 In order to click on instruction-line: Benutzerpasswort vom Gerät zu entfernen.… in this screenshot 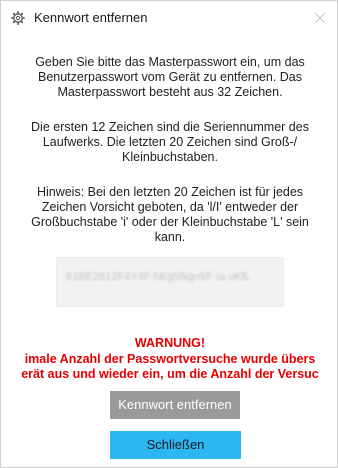, I will do `click(169, 77)`.